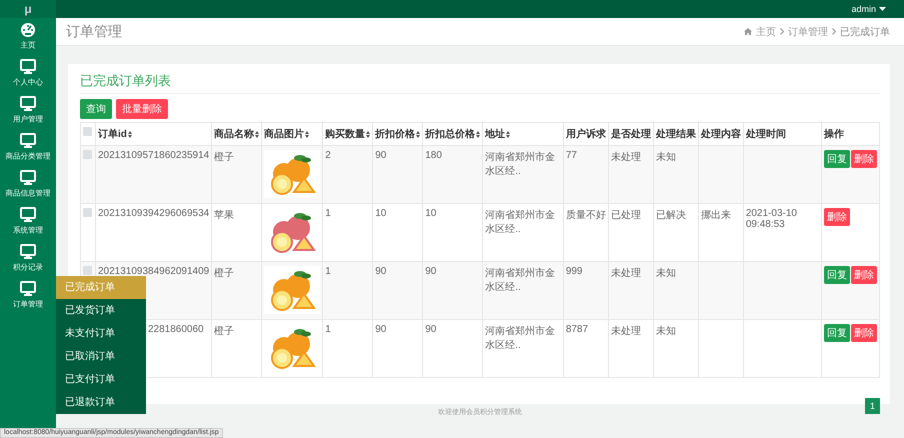 The width and height of the screenshot is (904, 438). Describe the element at coordinates (101, 379) in the screenshot. I see `submenu-item: 已支付订单` at that location.